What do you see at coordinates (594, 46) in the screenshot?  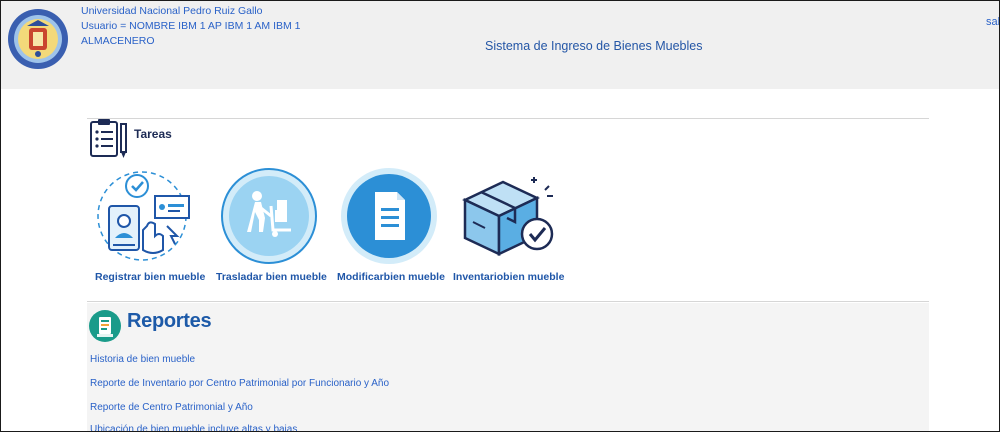 I see `system-title: Sistema de Ingreso de Bienes Muebles` at bounding box center [594, 46].